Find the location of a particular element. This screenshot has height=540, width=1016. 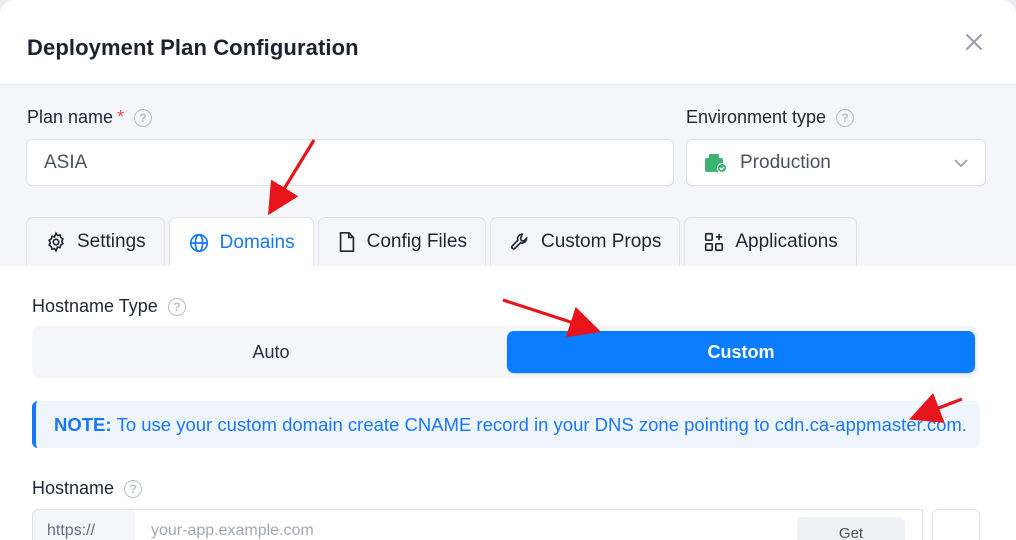

environment-type-value: Production is located at coordinates (785, 162).